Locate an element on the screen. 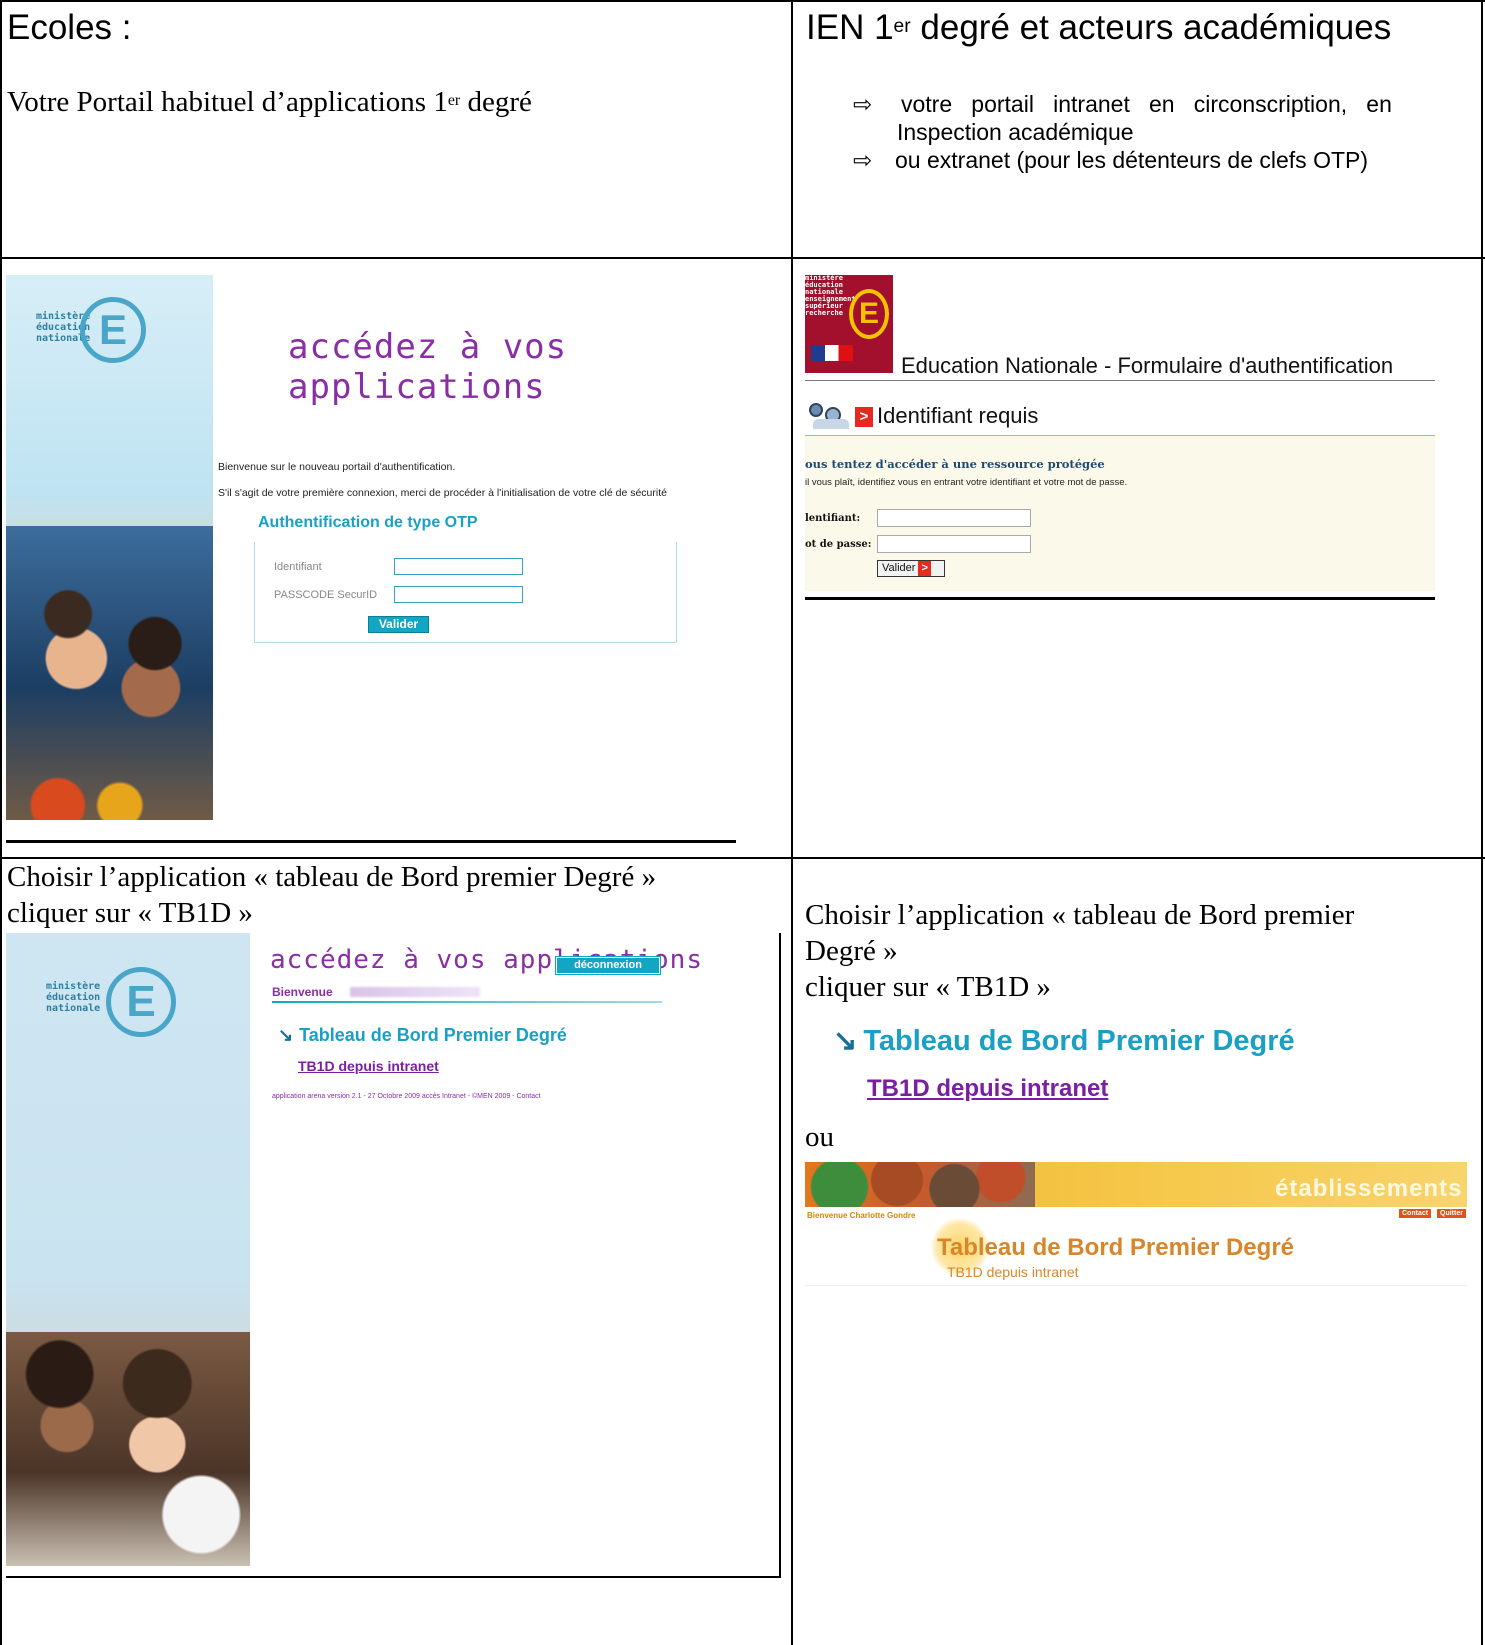 The height and width of the screenshot is (1645, 1485). otp-submit-button: Valider is located at coordinates (398, 624).